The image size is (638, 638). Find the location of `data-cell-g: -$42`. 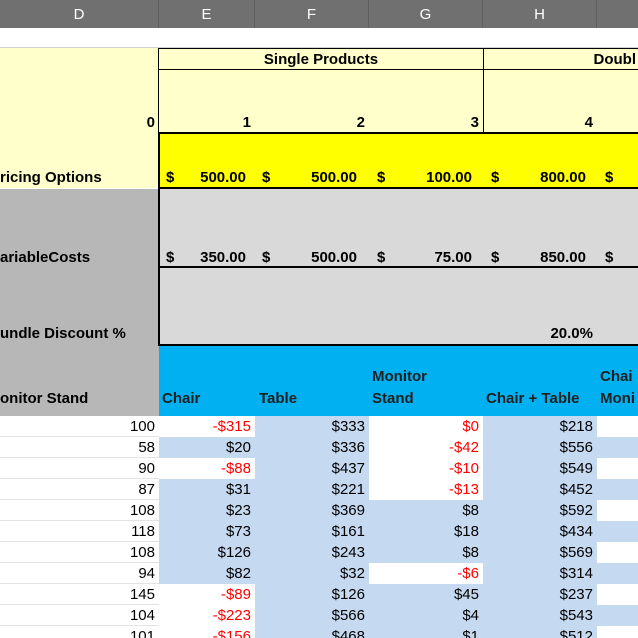

data-cell-g: -$42 is located at coordinates (426, 447).